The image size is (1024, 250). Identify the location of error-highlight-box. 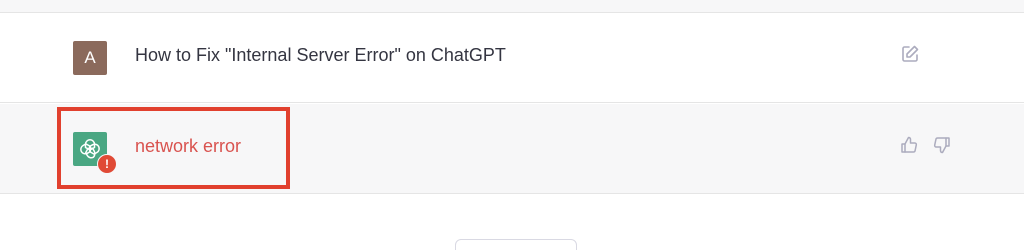
(173, 148).